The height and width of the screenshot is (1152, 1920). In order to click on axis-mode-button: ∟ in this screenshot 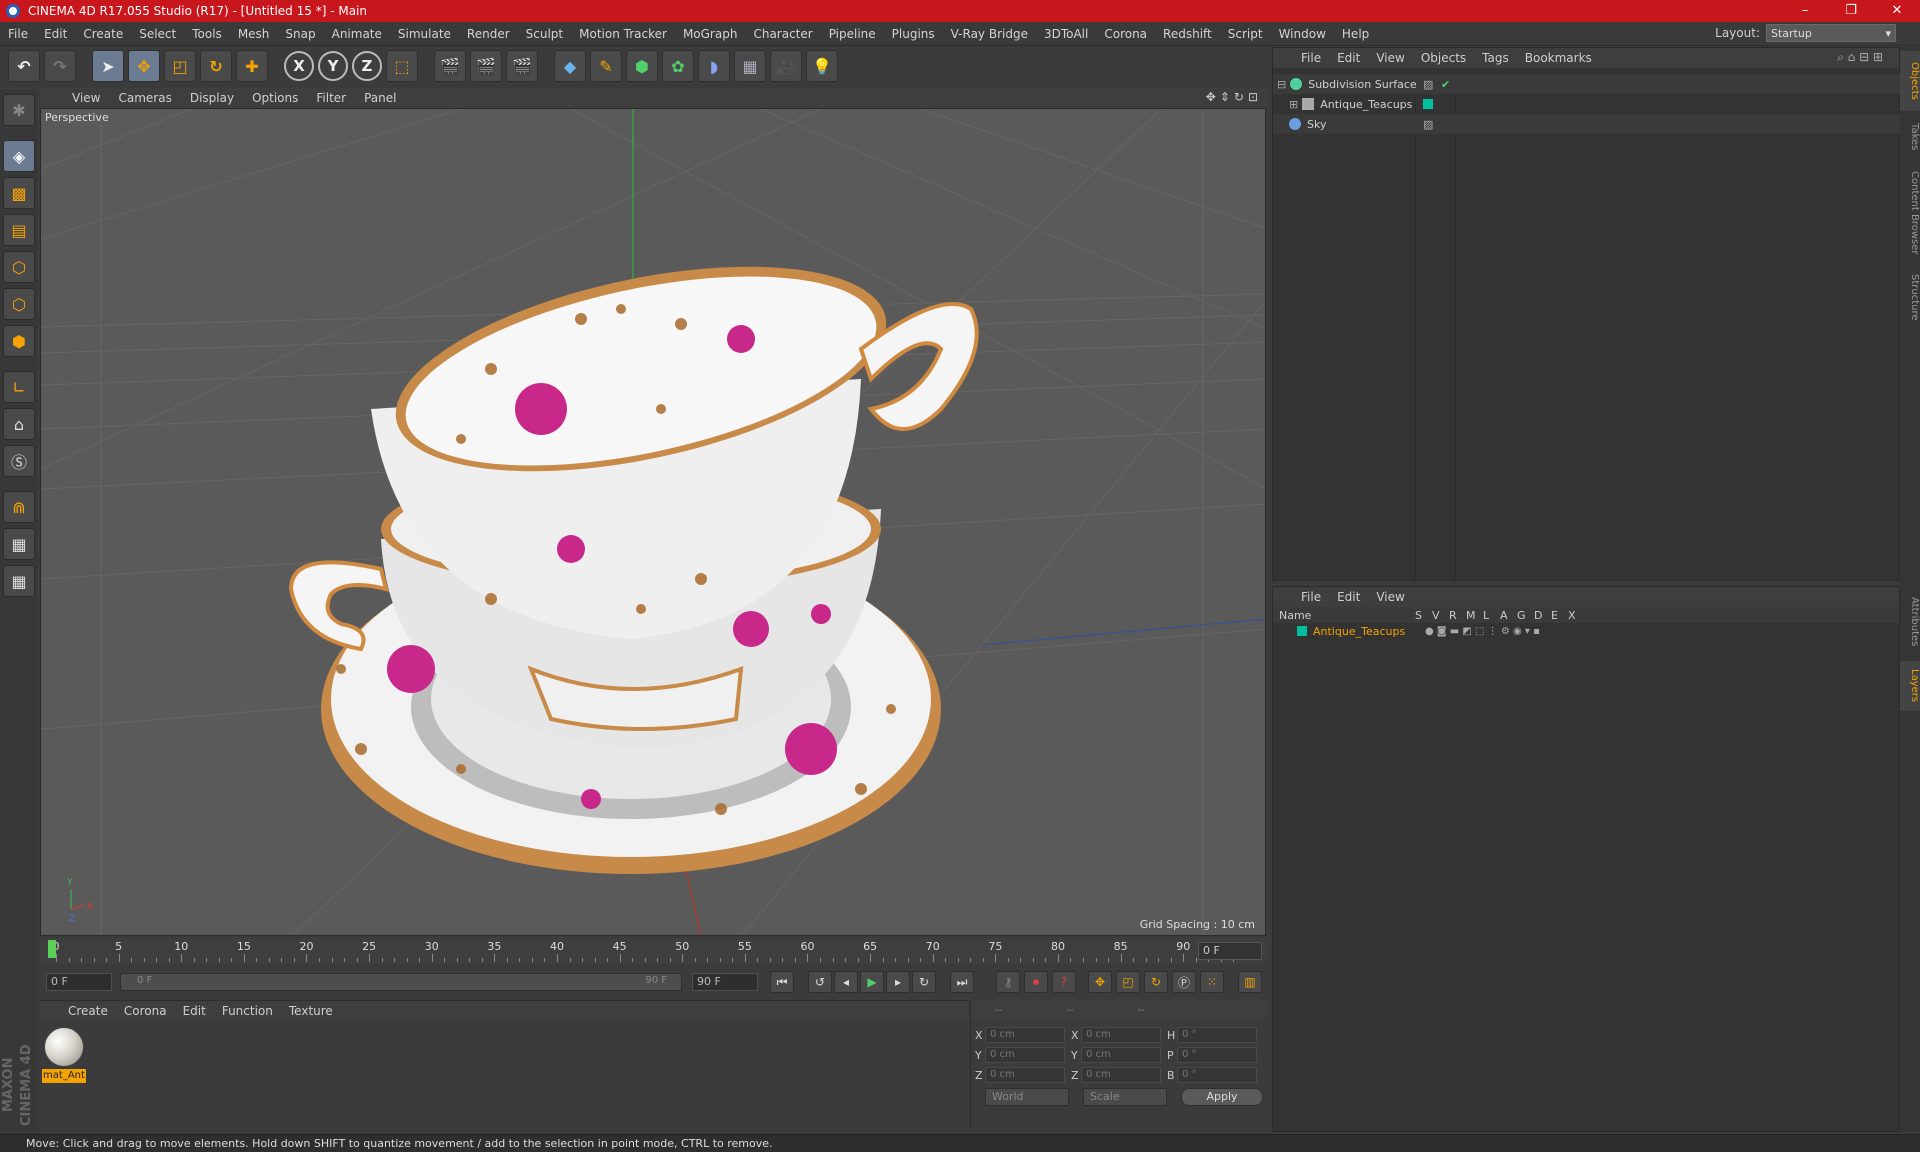, I will do `click(19, 387)`.